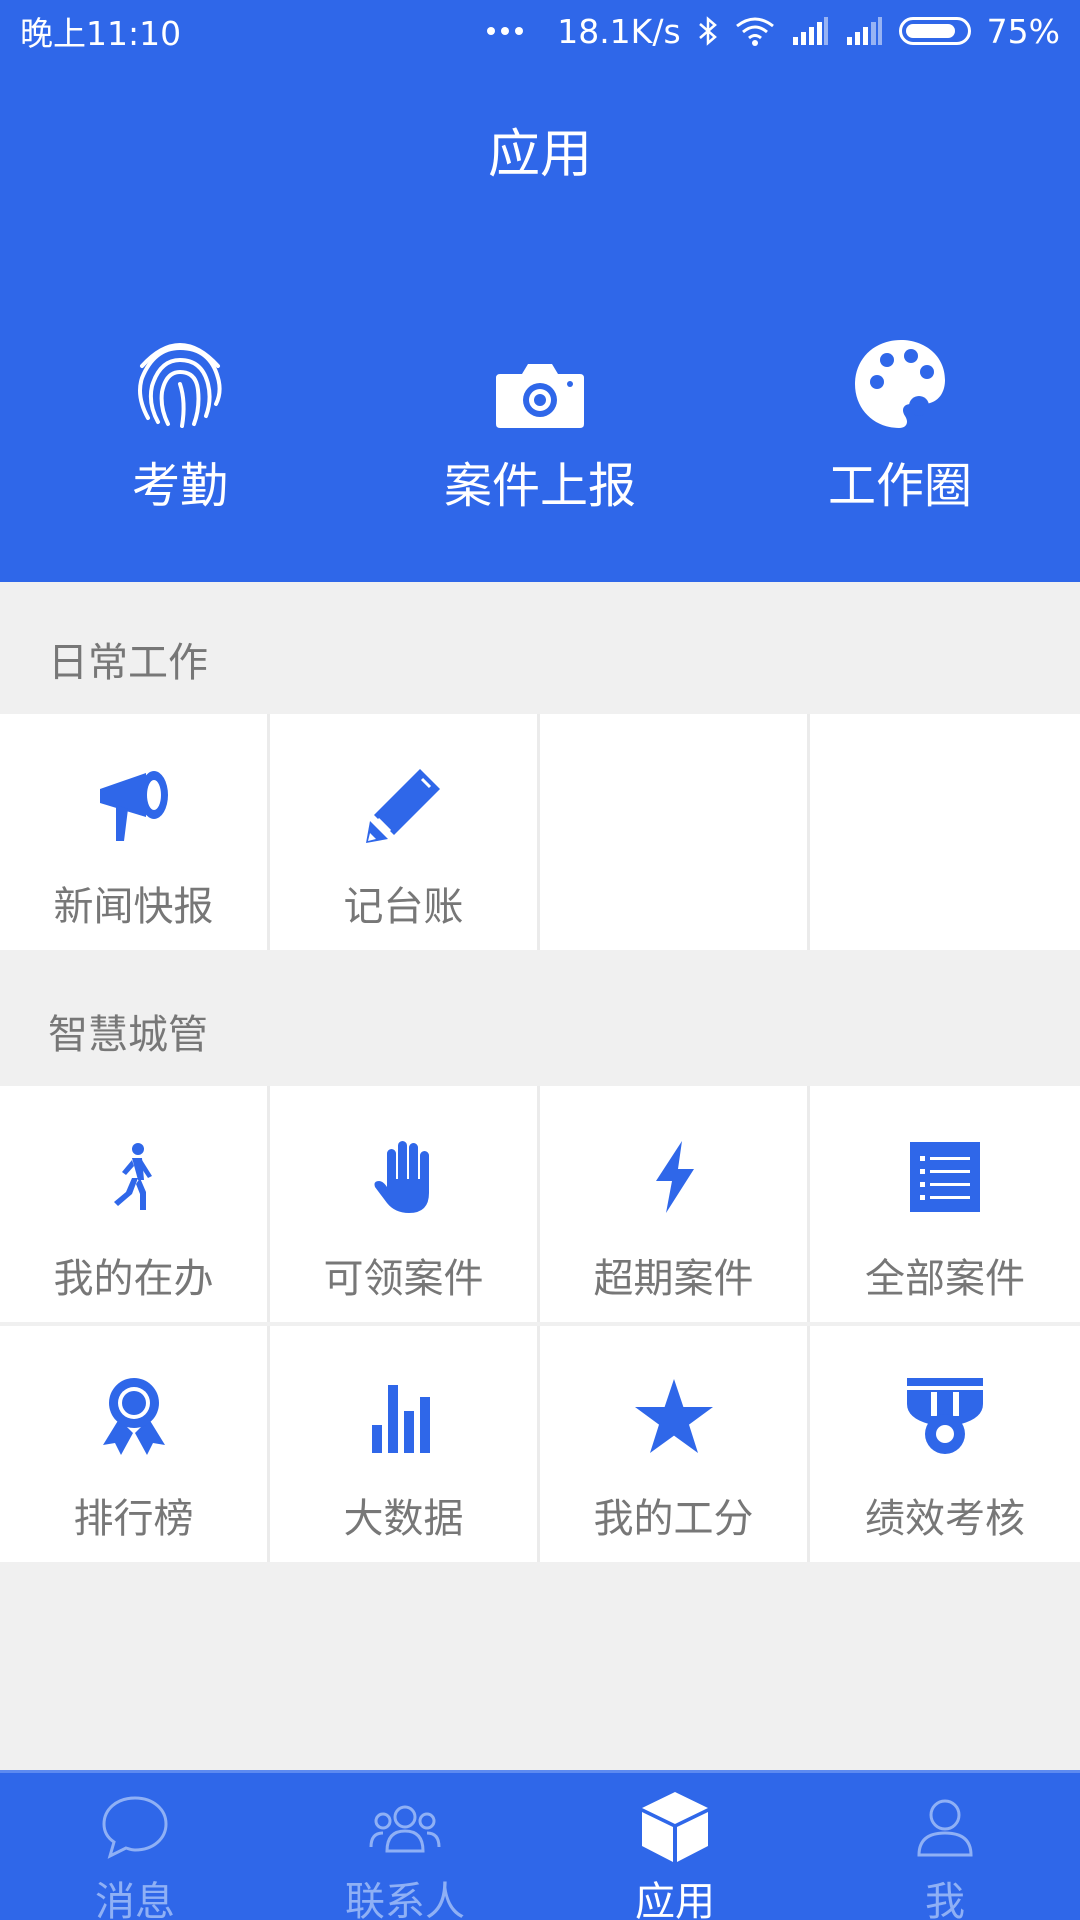  What do you see at coordinates (1023, 31) in the screenshot?
I see `battery-level: 75%` at bounding box center [1023, 31].